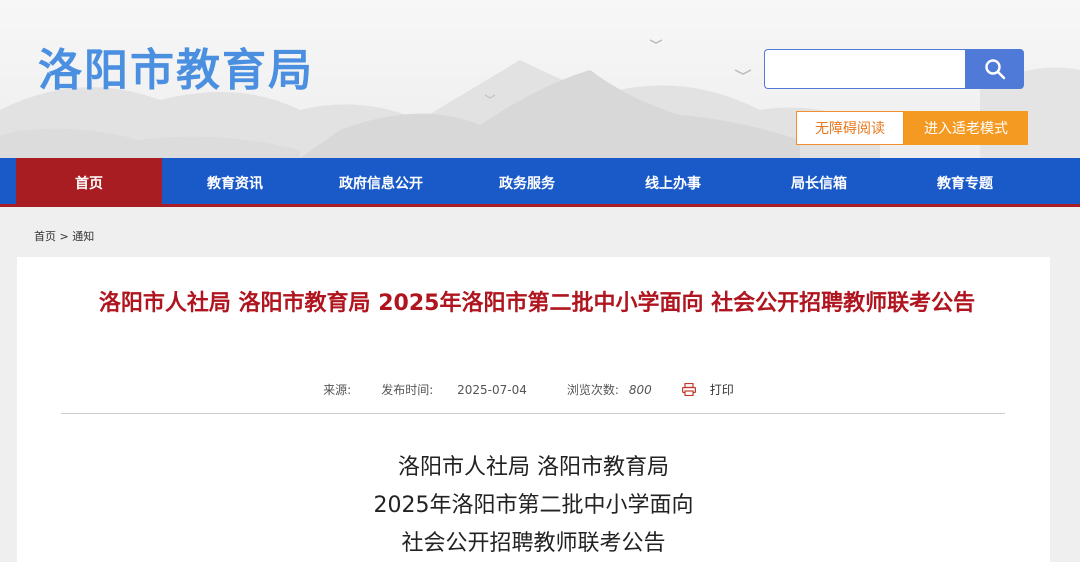 The width and height of the screenshot is (1080, 562). What do you see at coordinates (533, 543) in the screenshot?
I see `body-line: 社会公开招聘教师联考公告` at bounding box center [533, 543].